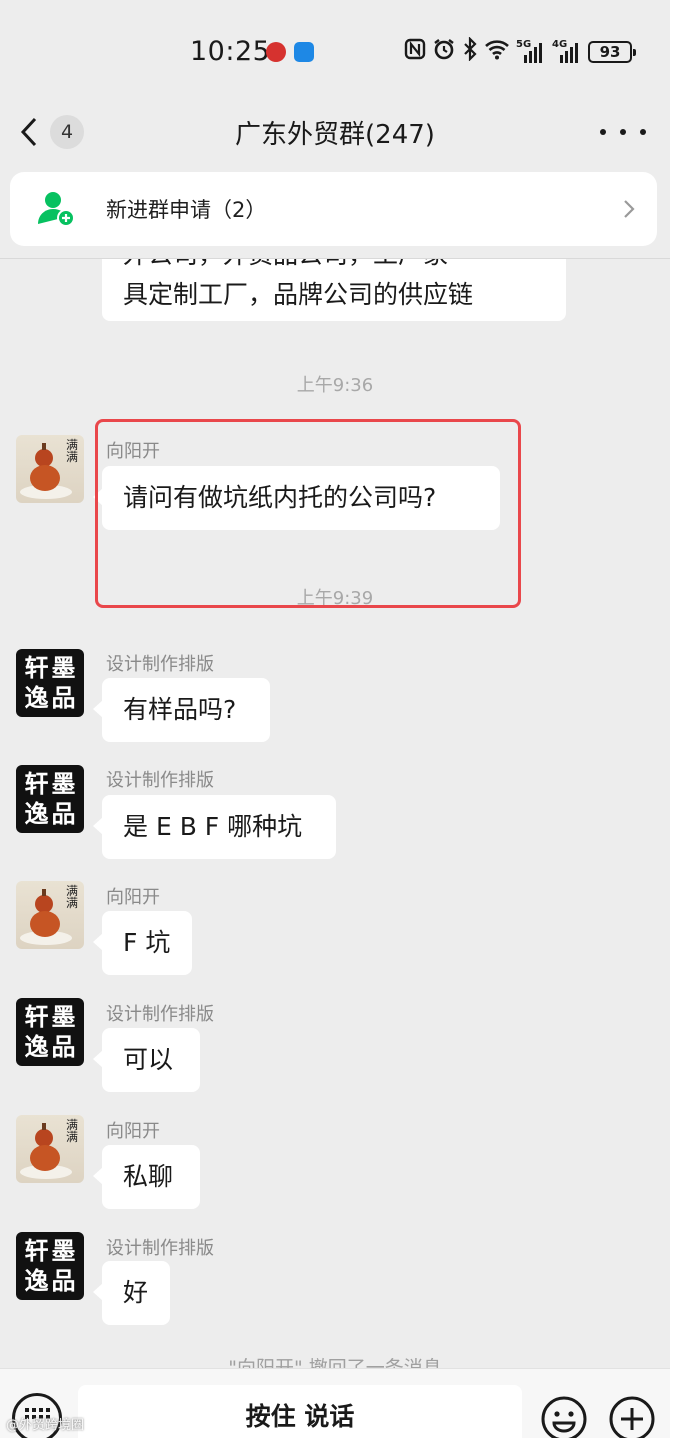  What do you see at coordinates (45, 1425) in the screenshot?
I see `watermark: @外贸跨境圈` at bounding box center [45, 1425].